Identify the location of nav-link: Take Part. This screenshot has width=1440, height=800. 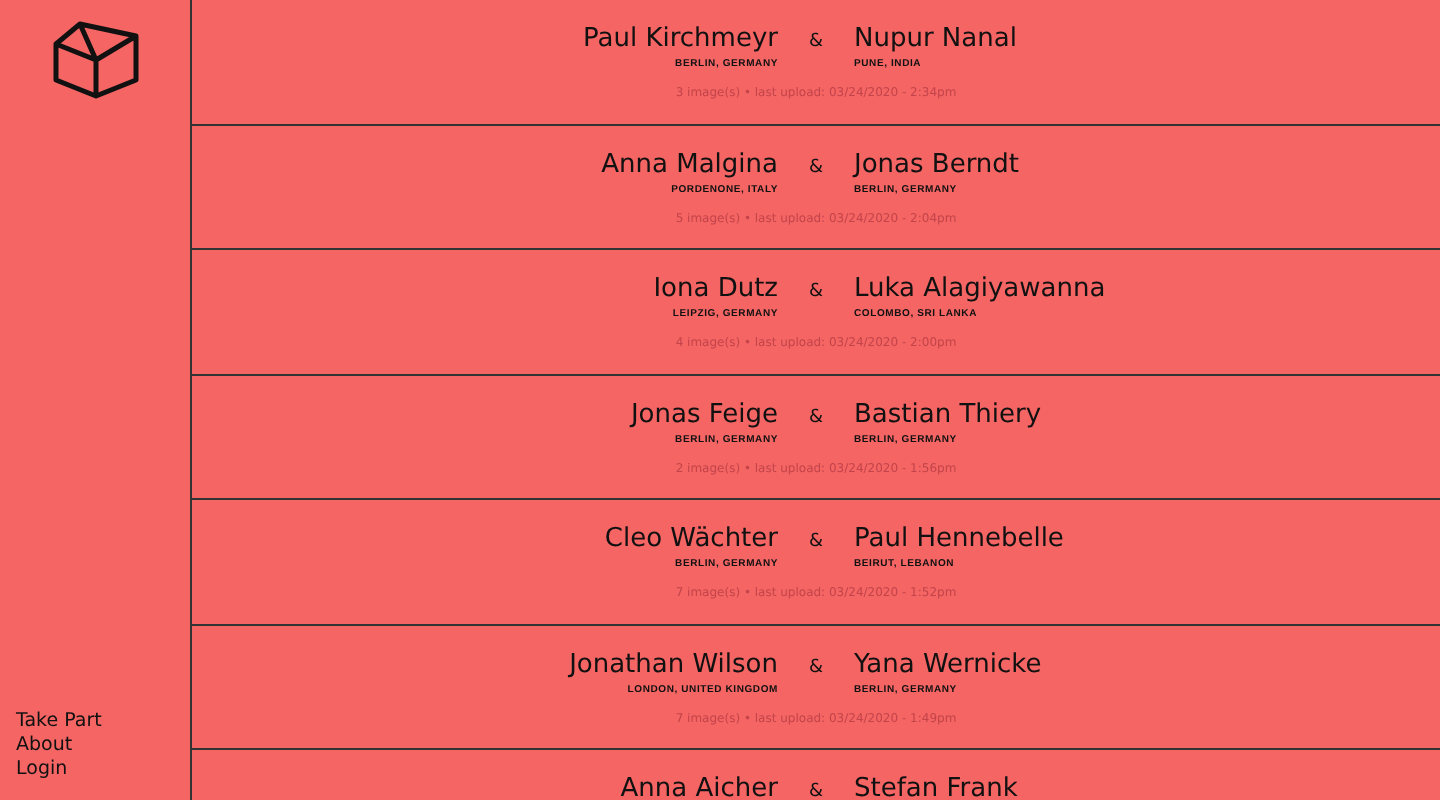
(59, 722).